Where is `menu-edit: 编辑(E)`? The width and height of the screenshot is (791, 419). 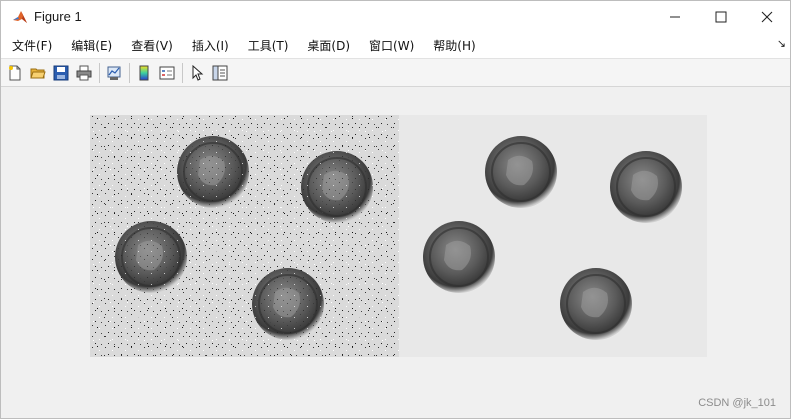
menu-edit: 编辑(E) is located at coordinates (91, 45).